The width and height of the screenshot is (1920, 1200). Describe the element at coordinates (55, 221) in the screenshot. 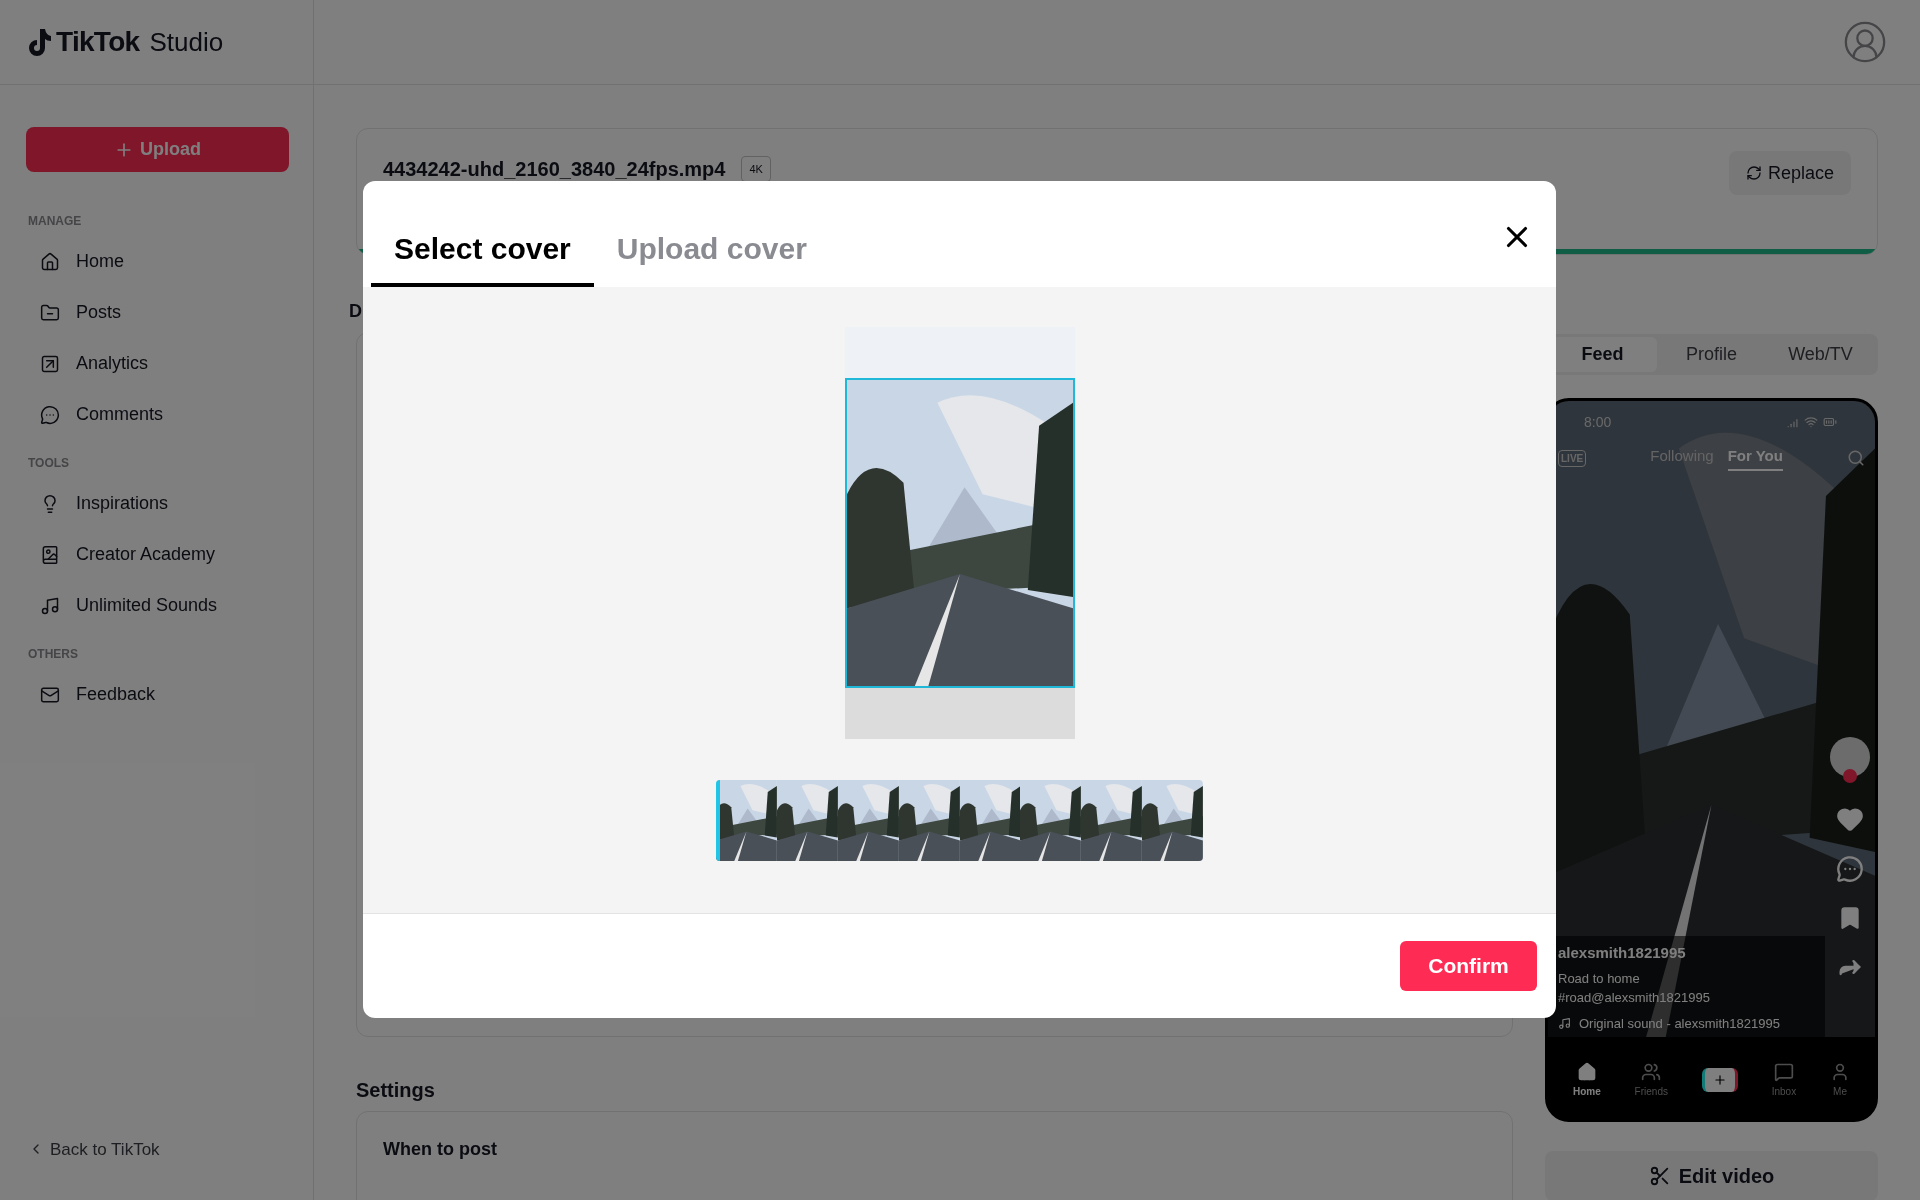

I see `section-heading: MANAGE` at that location.